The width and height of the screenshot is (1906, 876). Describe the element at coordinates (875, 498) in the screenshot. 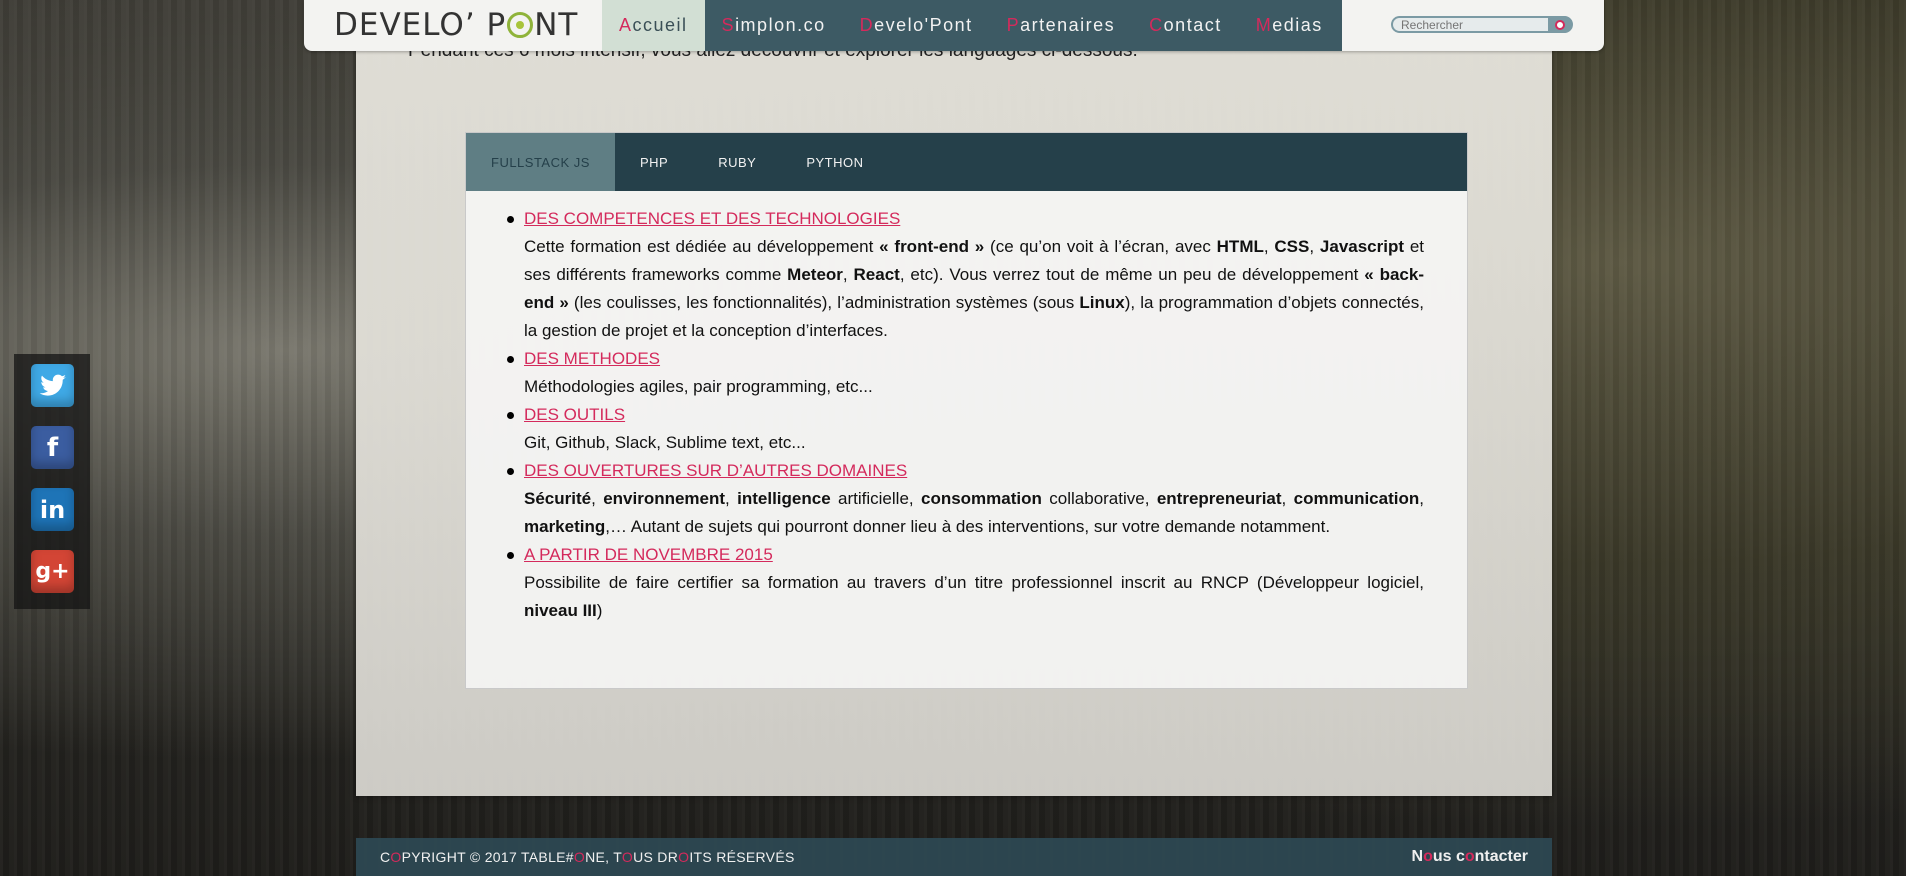

I see `text-span: artificielle,` at that location.